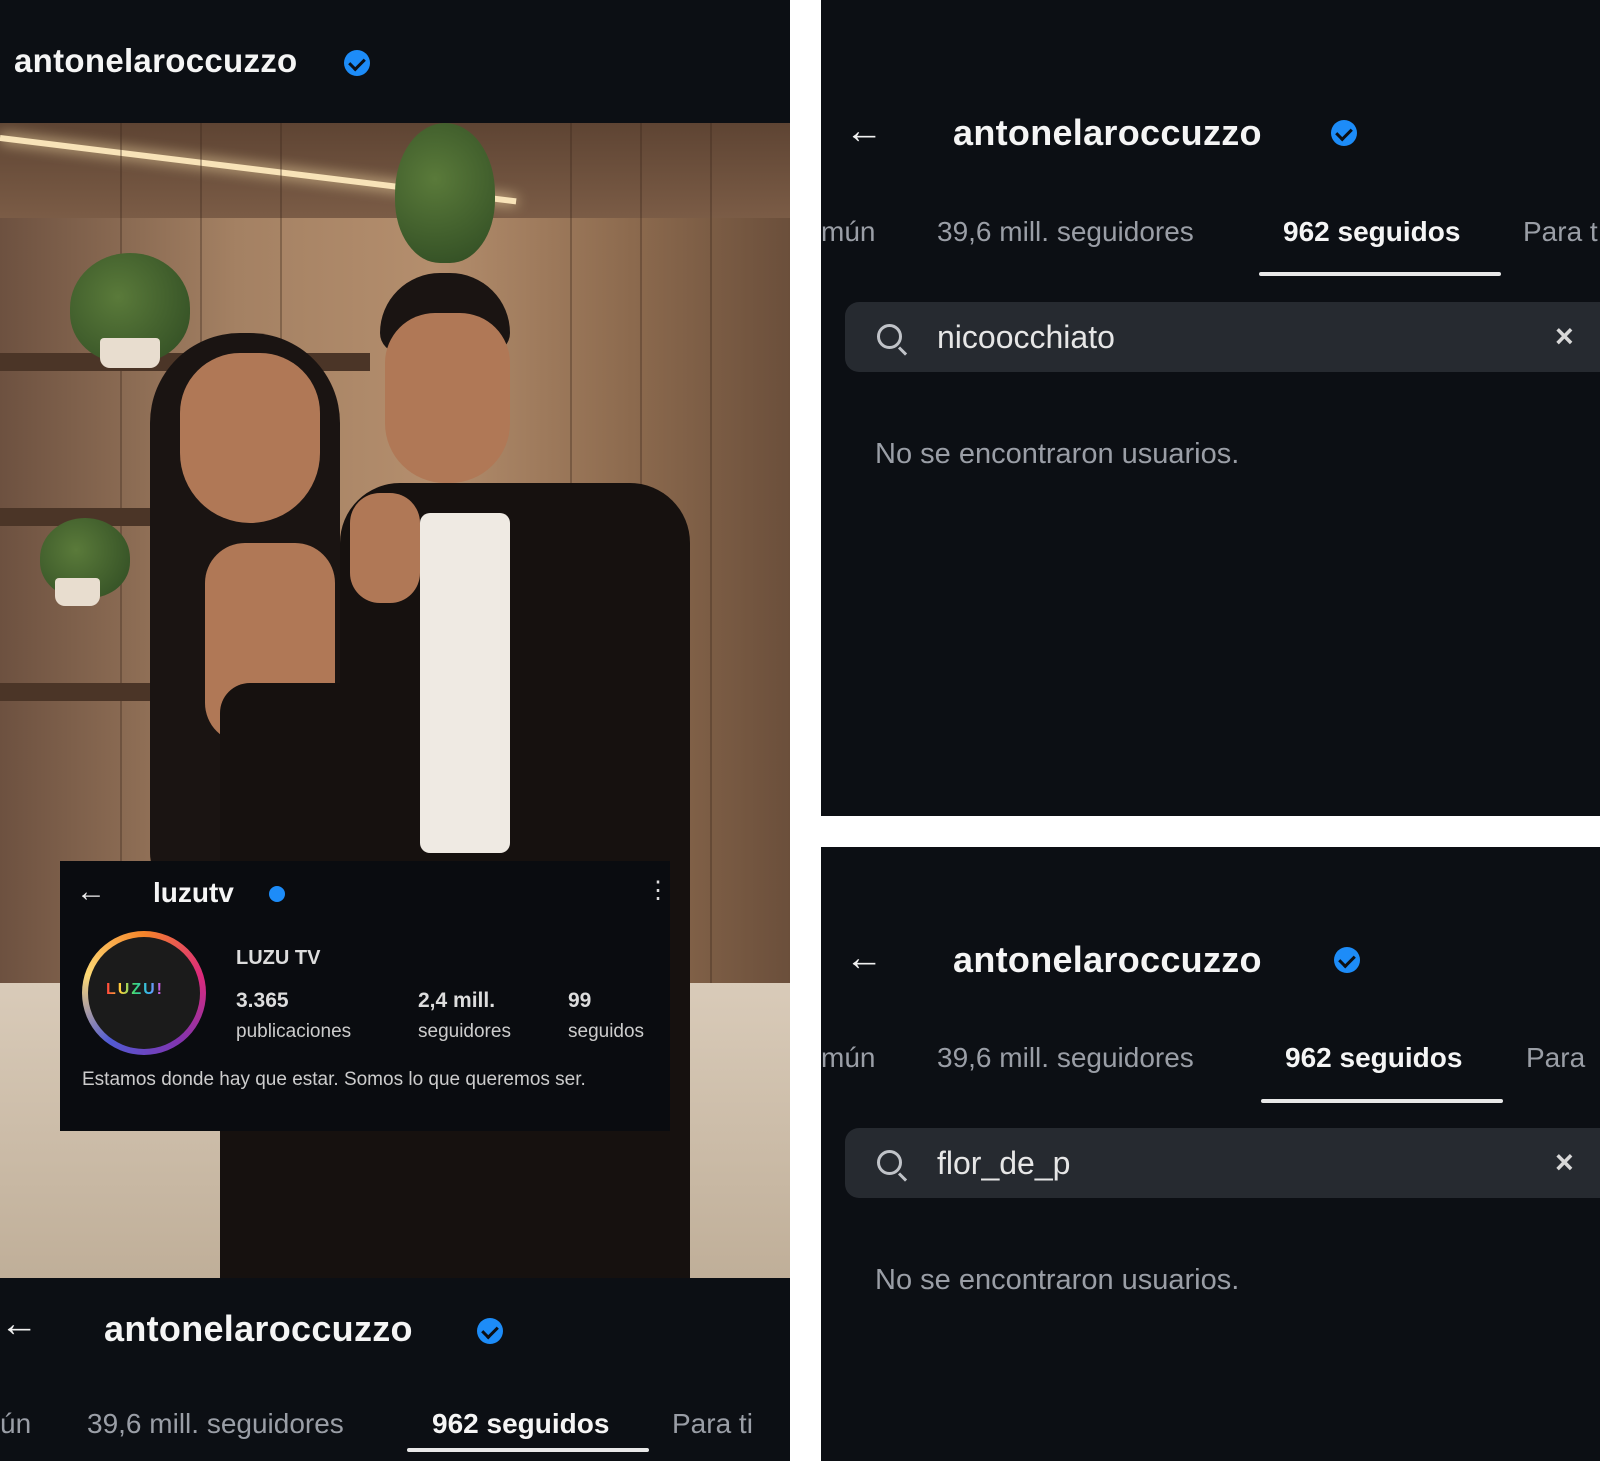 The height and width of the screenshot is (1461, 1600). What do you see at coordinates (262, 1000) in the screenshot?
I see `posts-count: 3.365` at bounding box center [262, 1000].